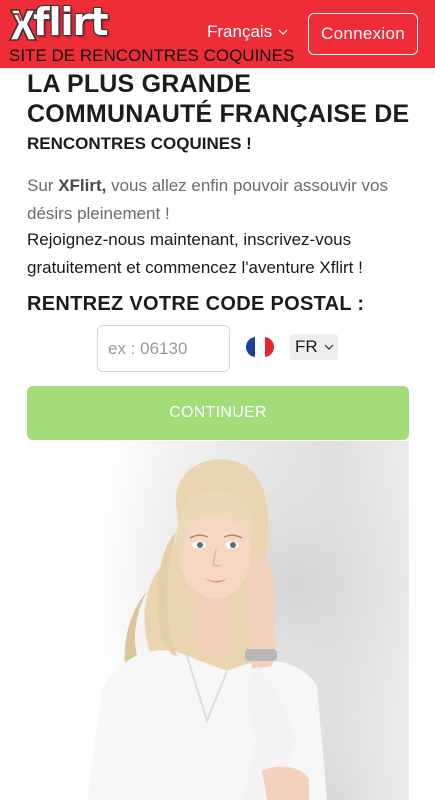 This screenshot has width=435, height=800. What do you see at coordinates (306, 346) in the screenshot?
I see `country-code: FR` at bounding box center [306, 346].